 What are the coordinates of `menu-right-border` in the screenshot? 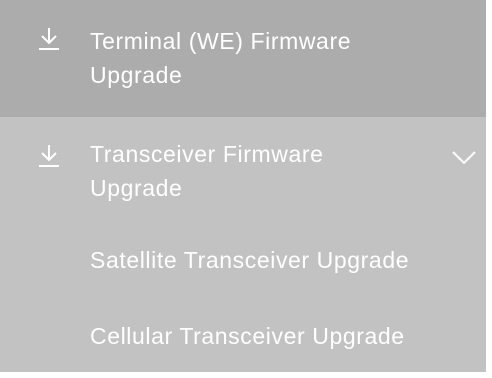 It's located at (489, 189).